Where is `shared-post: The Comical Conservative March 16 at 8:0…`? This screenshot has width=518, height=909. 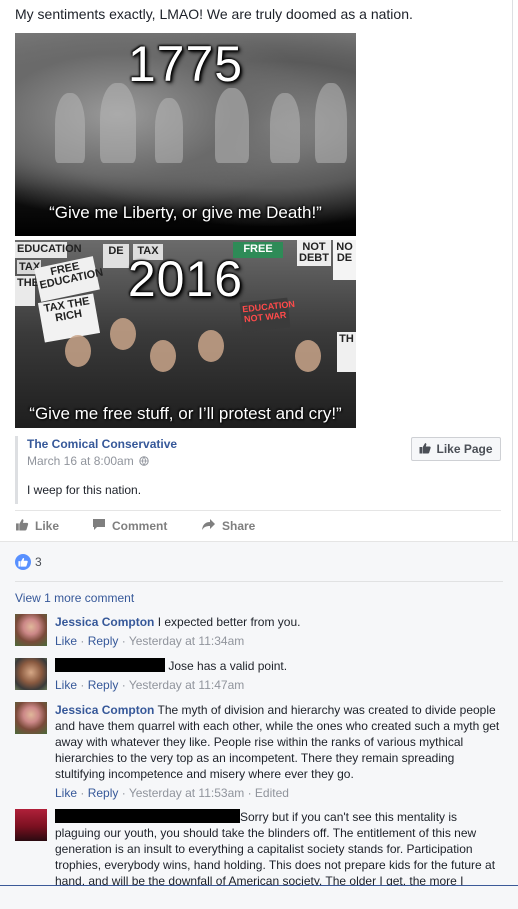
shared-post: The Comical Conservative March 16 at 8:0… is located at coordinates (258, 470).